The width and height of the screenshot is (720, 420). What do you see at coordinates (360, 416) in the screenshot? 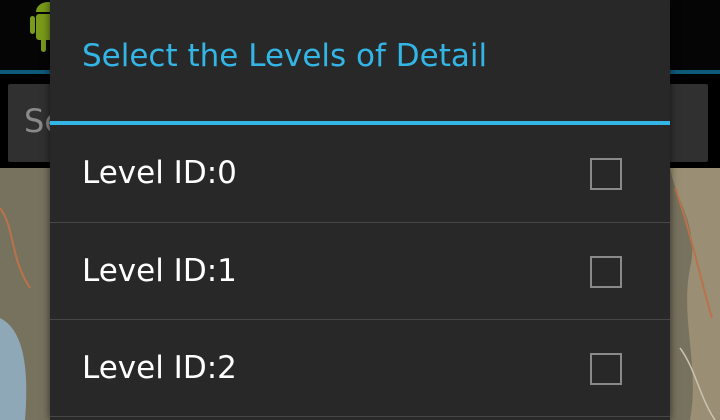
I see `list-divider` at bounding box center [360, 416].